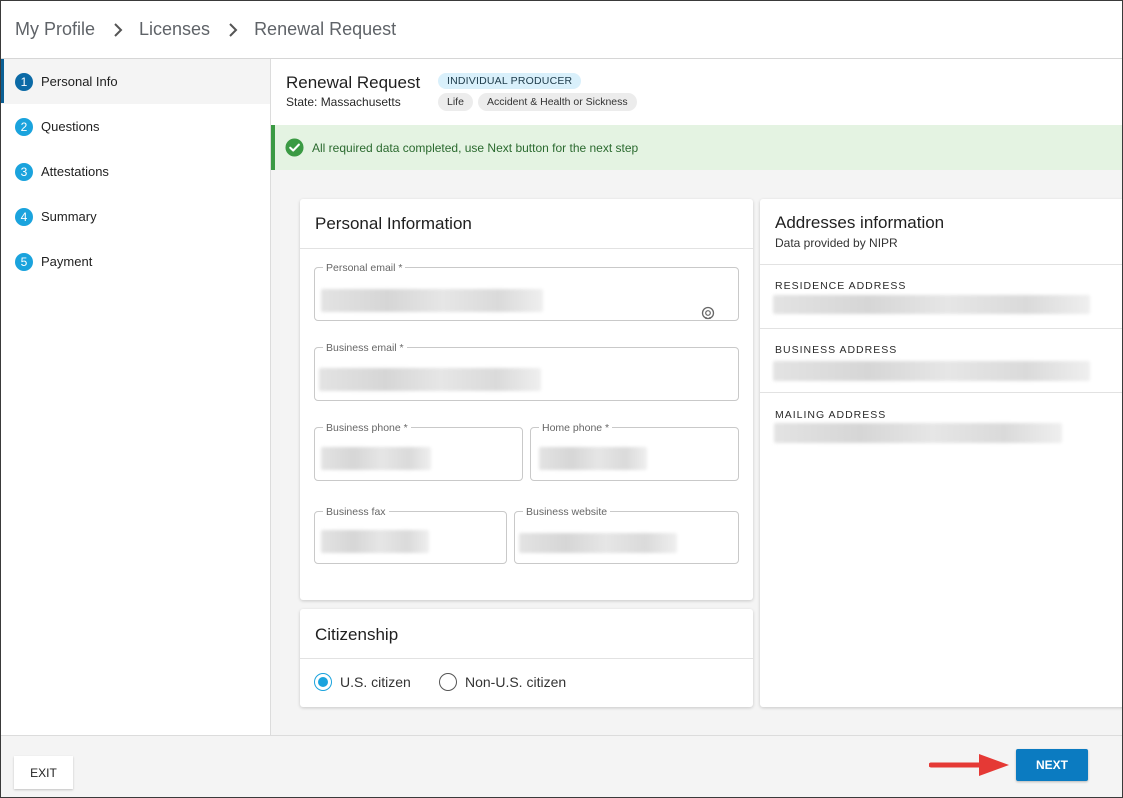 This screenshot has height=798, width=1123. I want to click on field-label: Business website, so click(567, 512).